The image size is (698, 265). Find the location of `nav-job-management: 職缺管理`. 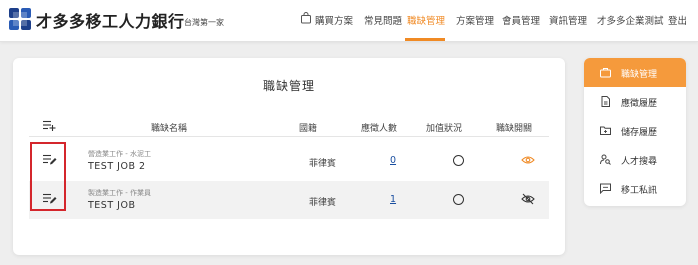

nav-job-management: 職缺管理 is located at coordinates (426, 20).